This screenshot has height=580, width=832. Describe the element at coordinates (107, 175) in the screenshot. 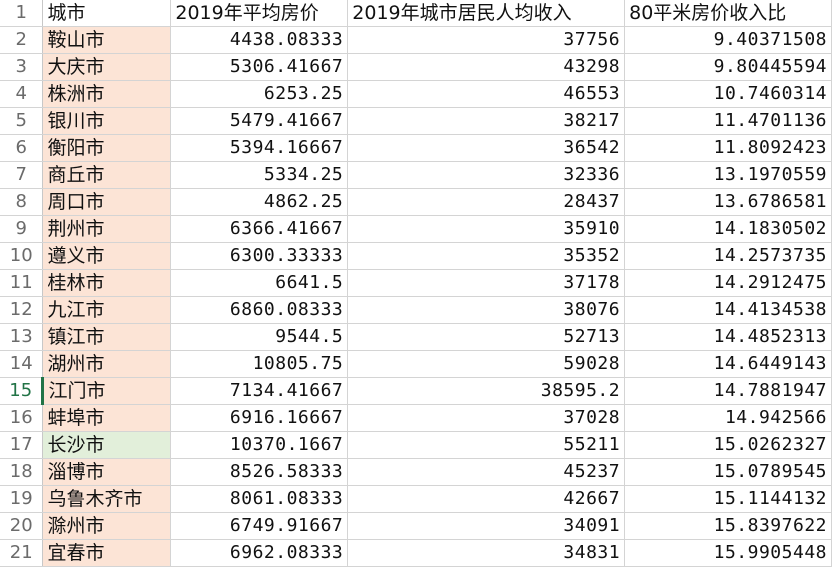

I see `cell-city: 商丘市` at that location.